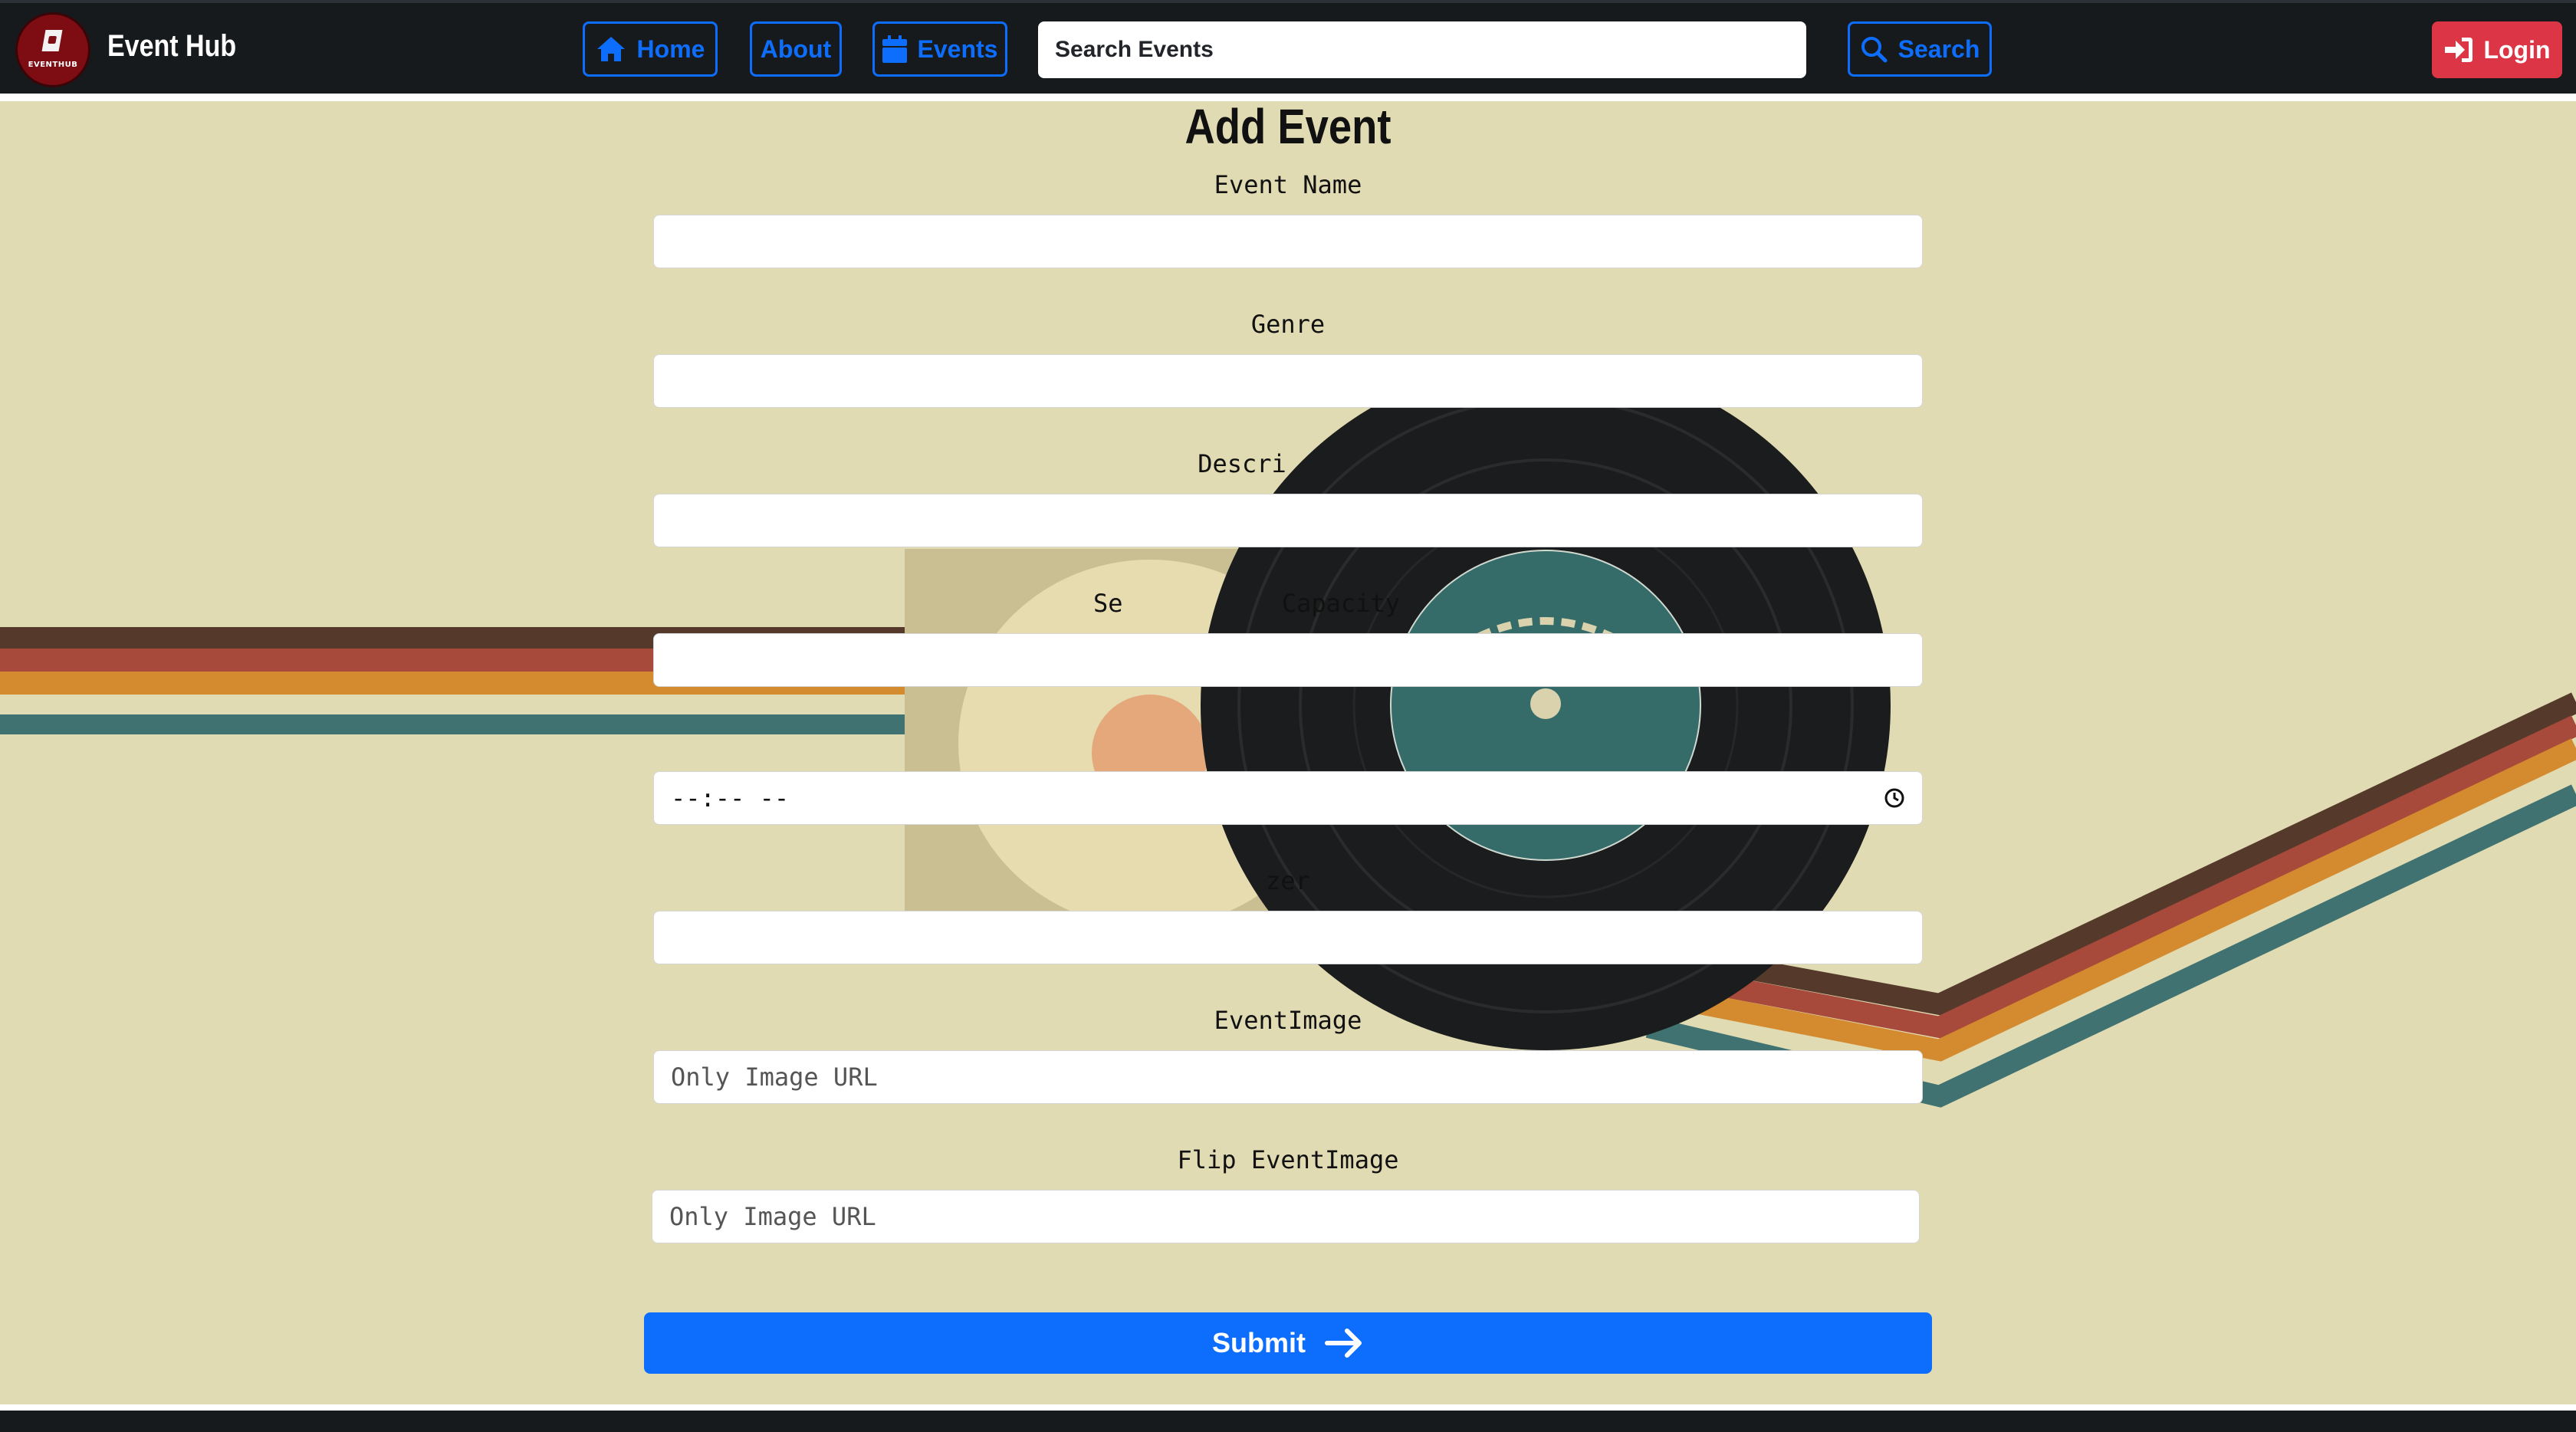 Image resolution: width=2576 pixels, height=1432 pixels. I want to click on description-label: Descri, so click(1288, 463).